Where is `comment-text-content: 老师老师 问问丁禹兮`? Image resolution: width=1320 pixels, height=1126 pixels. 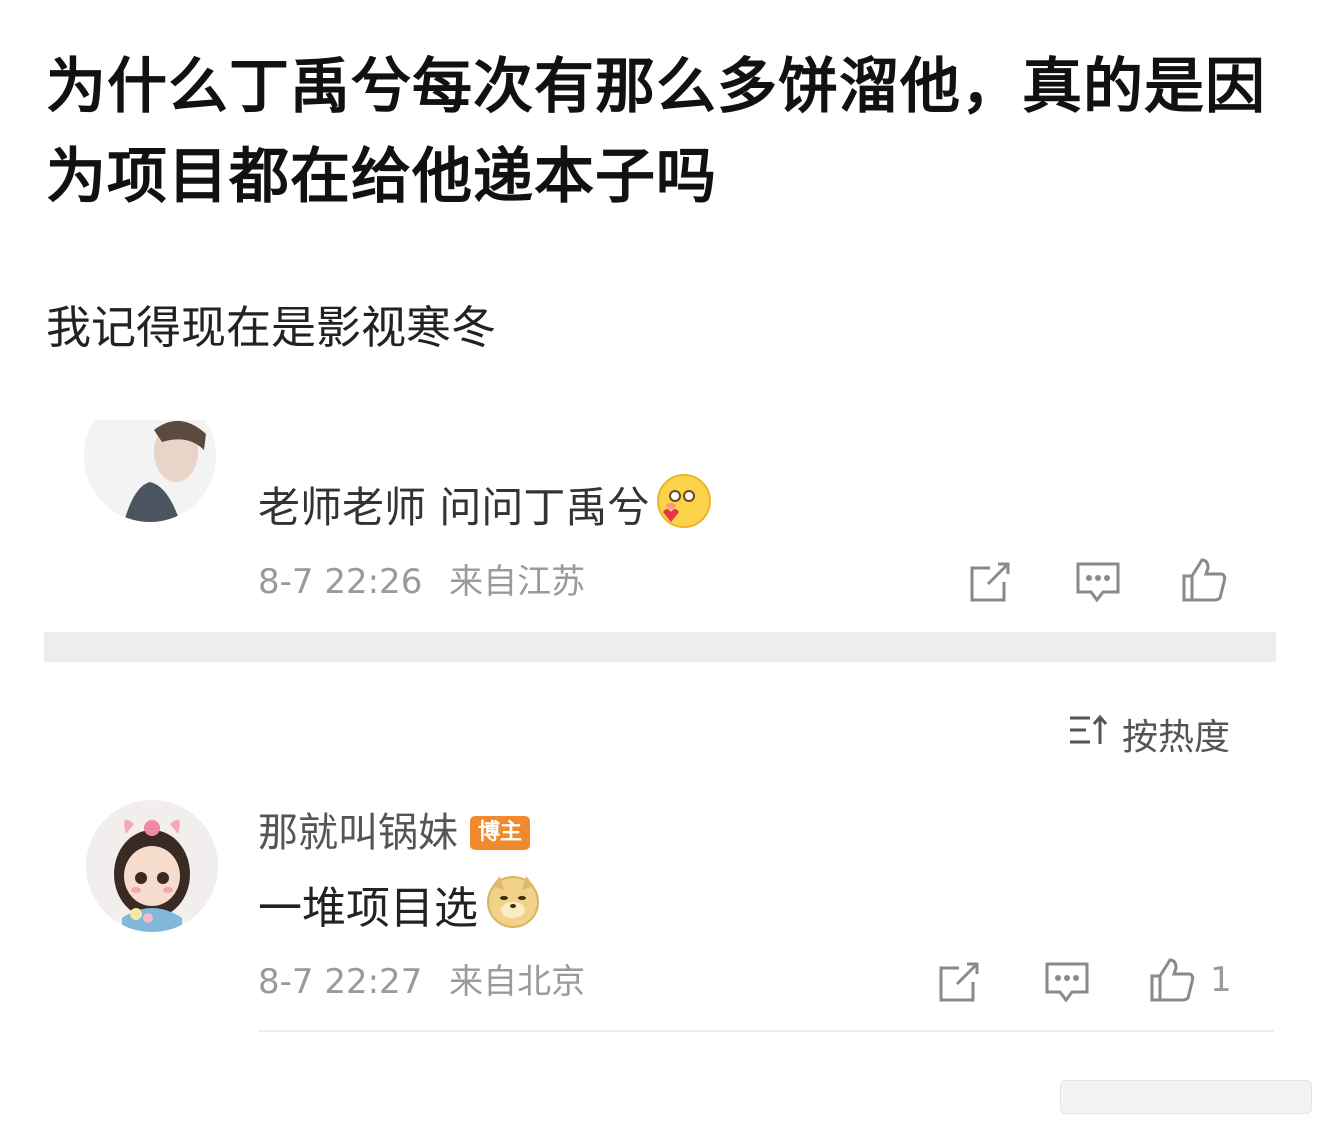 comment-text-content: 老师老师 问问丁禹兮 is located at coordinates (454, 507).